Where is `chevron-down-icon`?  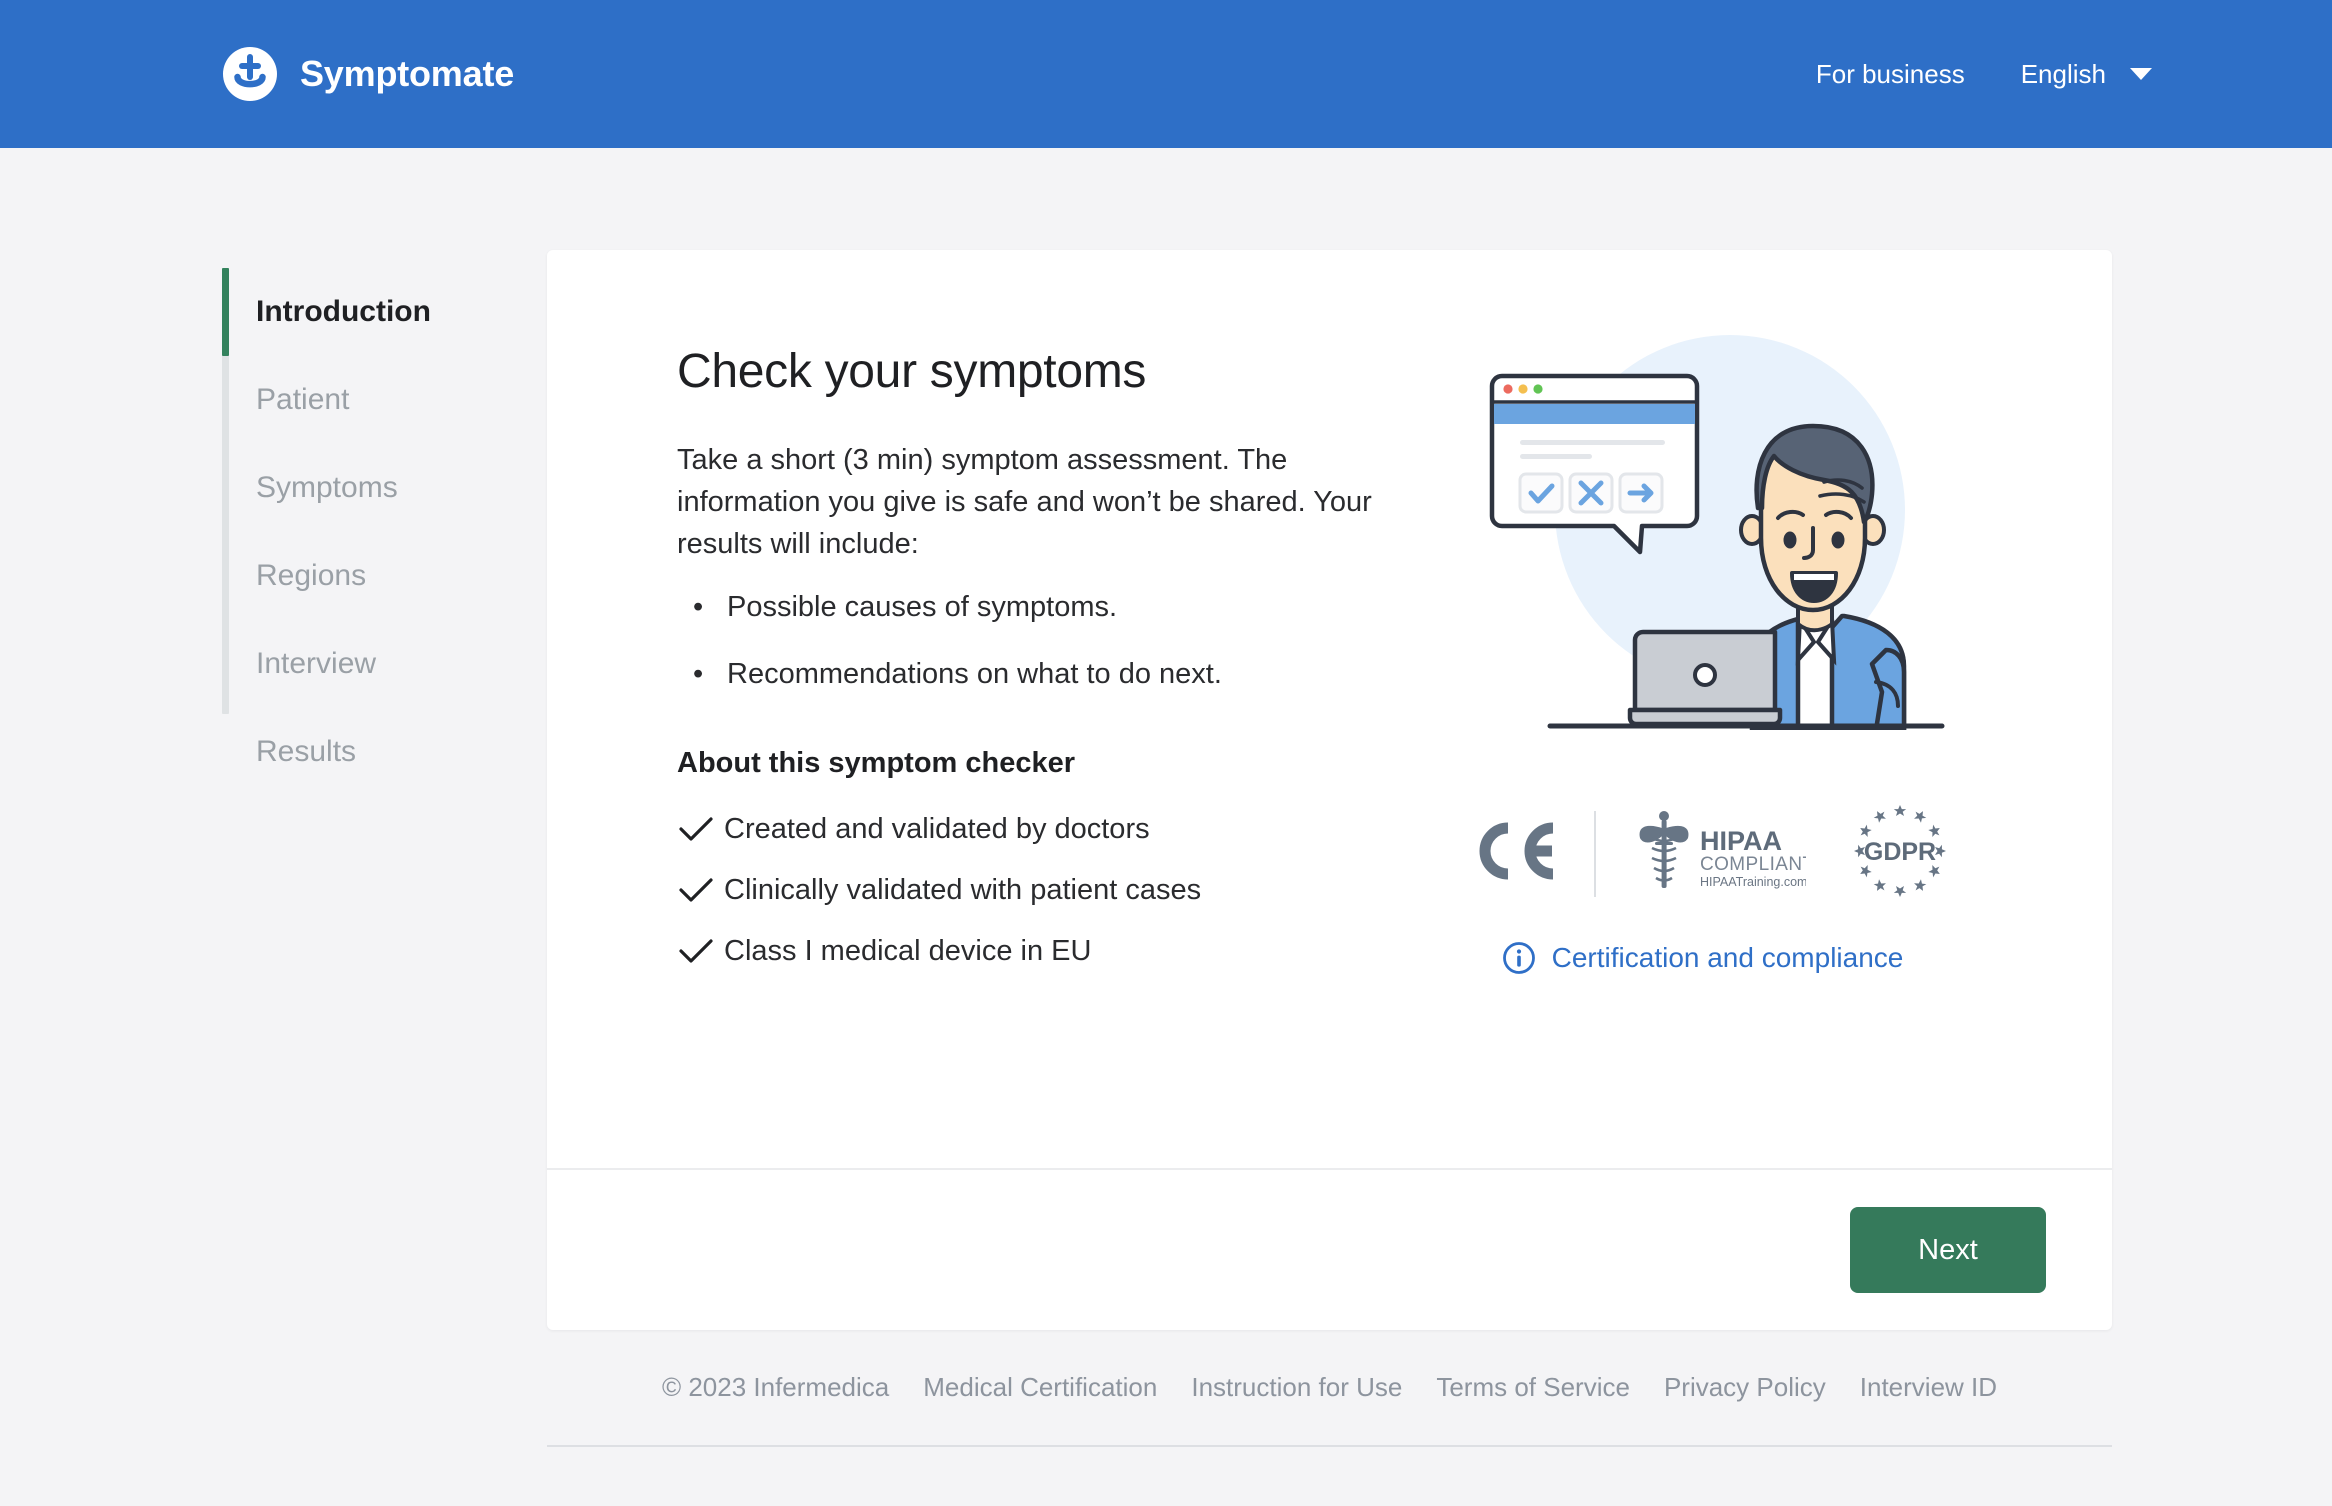 chevron-down-icon is located at coordinates (2141, 74).